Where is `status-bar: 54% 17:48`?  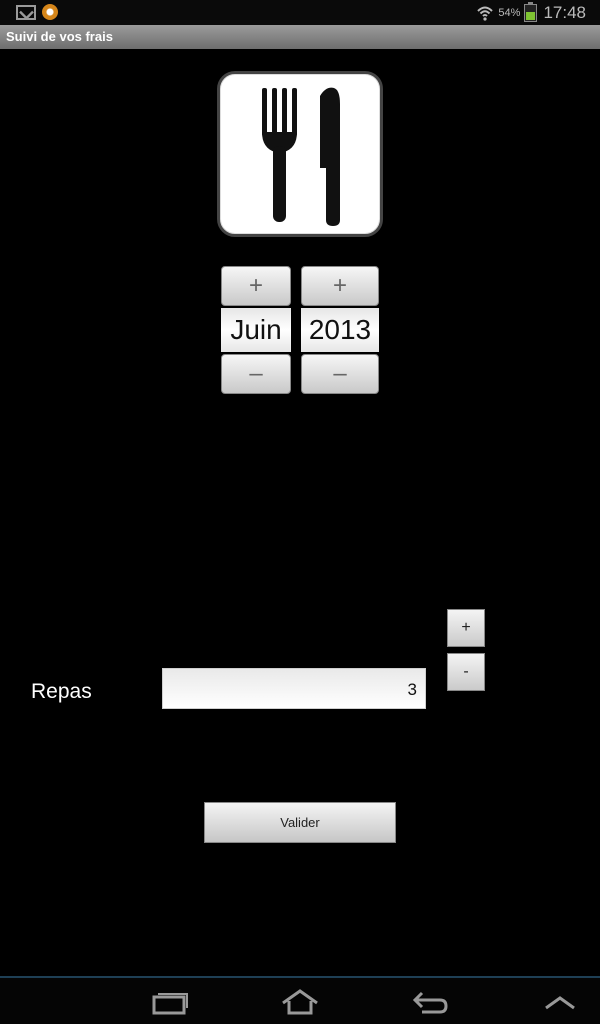
status-bar: 54% 17:48 is located at coordinates (300, 12).